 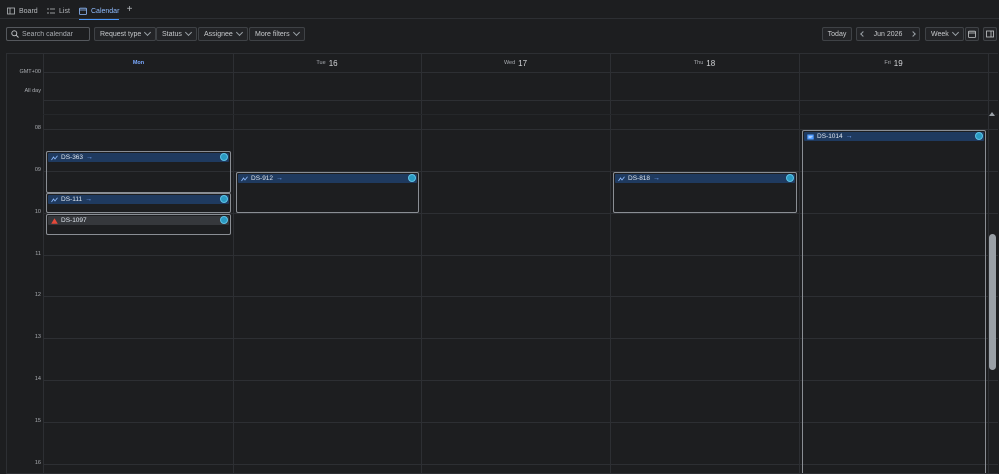 What do you see at coordinates (992, 114) in the screenshot?
I see `scroll-up-icon` at bounding box center [992, 114].